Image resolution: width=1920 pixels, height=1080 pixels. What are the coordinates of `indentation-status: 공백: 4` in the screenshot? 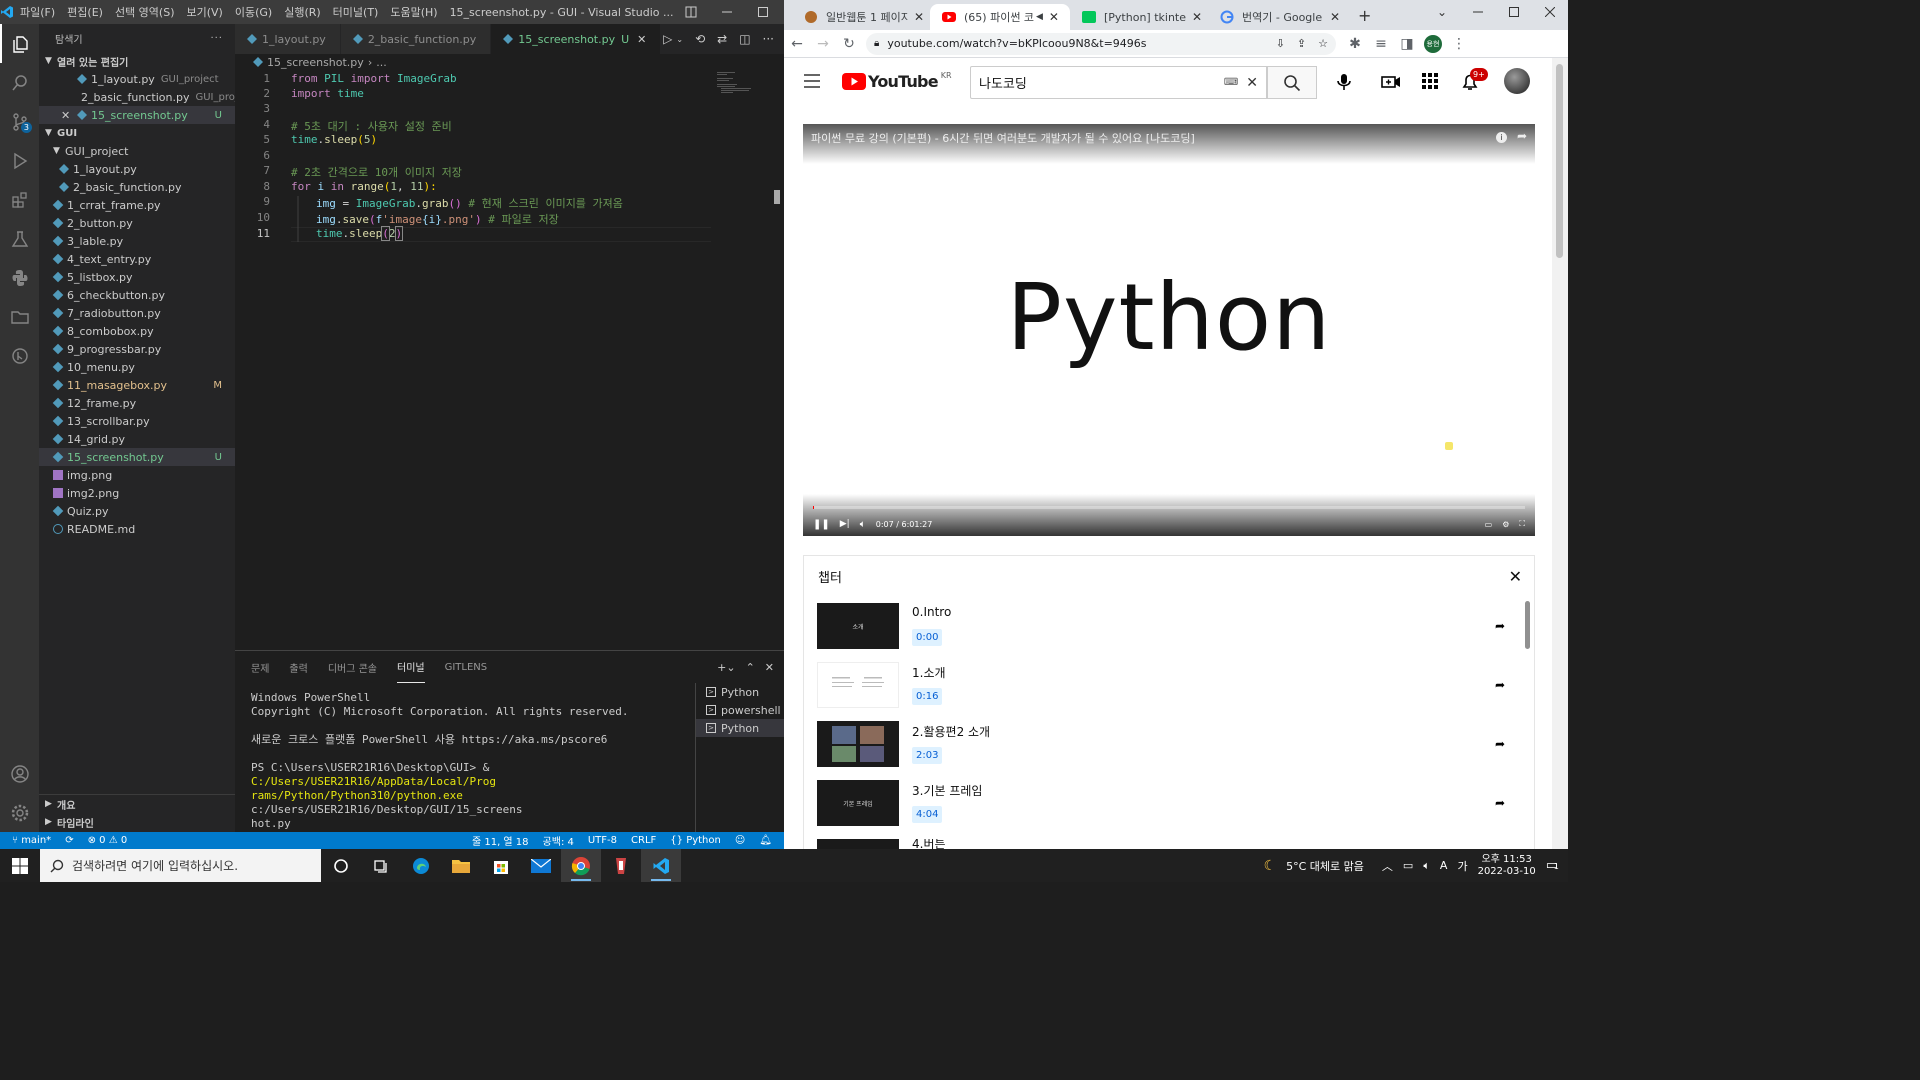 It's located at (558, 840).